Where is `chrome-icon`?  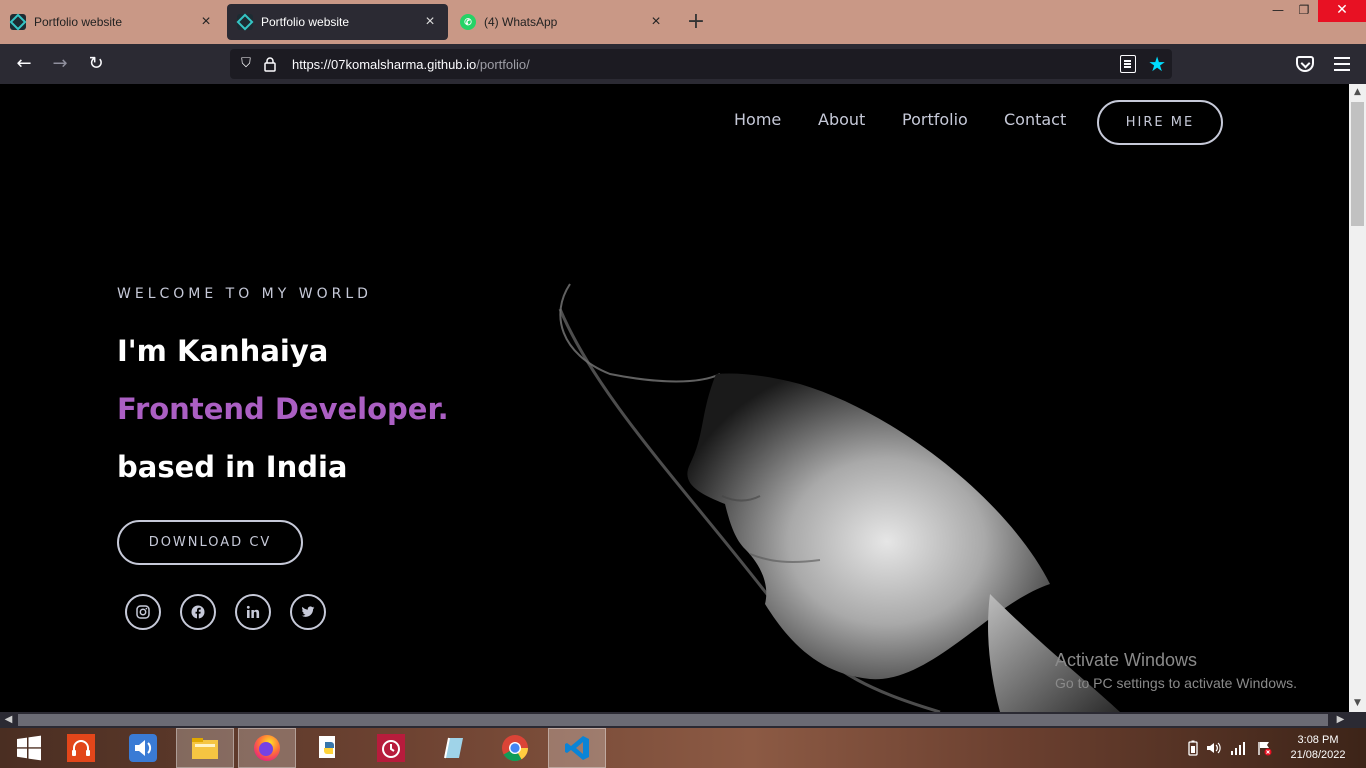
chrome-icon is located at coordinates (515, 748).